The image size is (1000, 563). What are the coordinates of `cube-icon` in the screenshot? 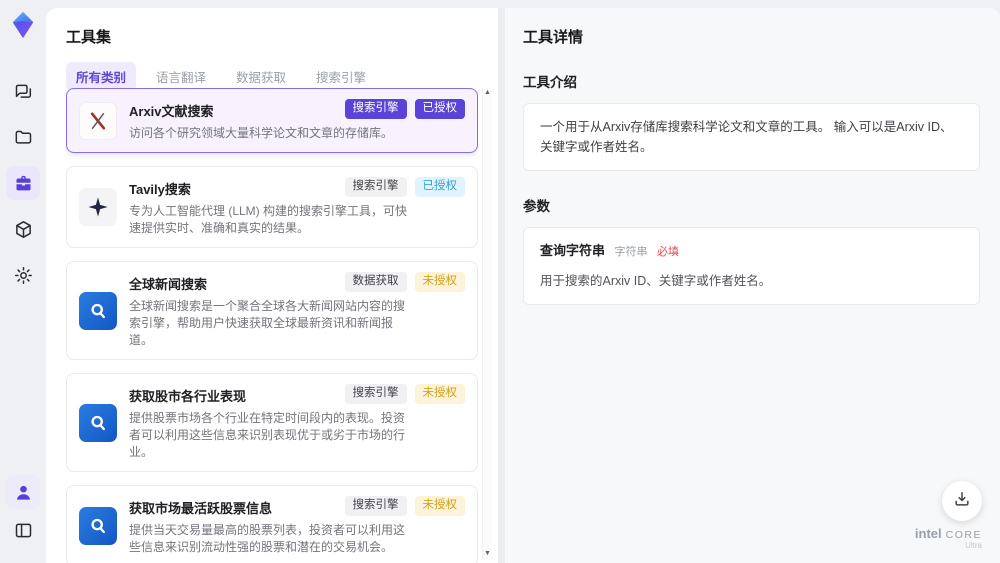 It's located at (23, 229).